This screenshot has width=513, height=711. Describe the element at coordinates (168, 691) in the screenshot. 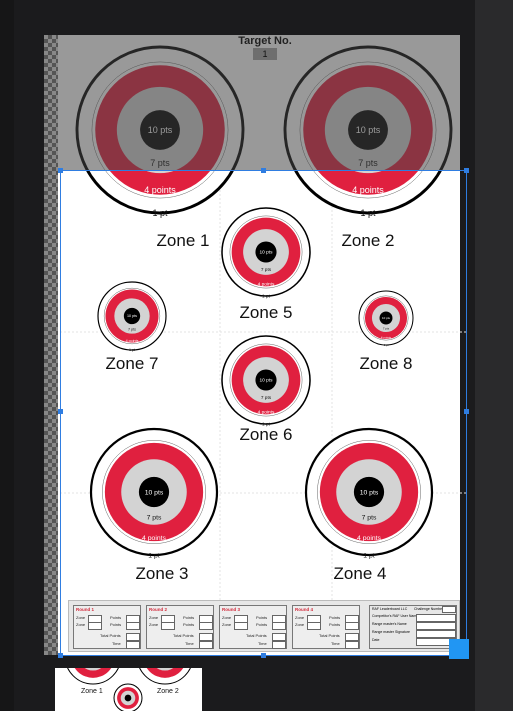

I see `thumbnail-zone2-label: Zone 2` at that location.